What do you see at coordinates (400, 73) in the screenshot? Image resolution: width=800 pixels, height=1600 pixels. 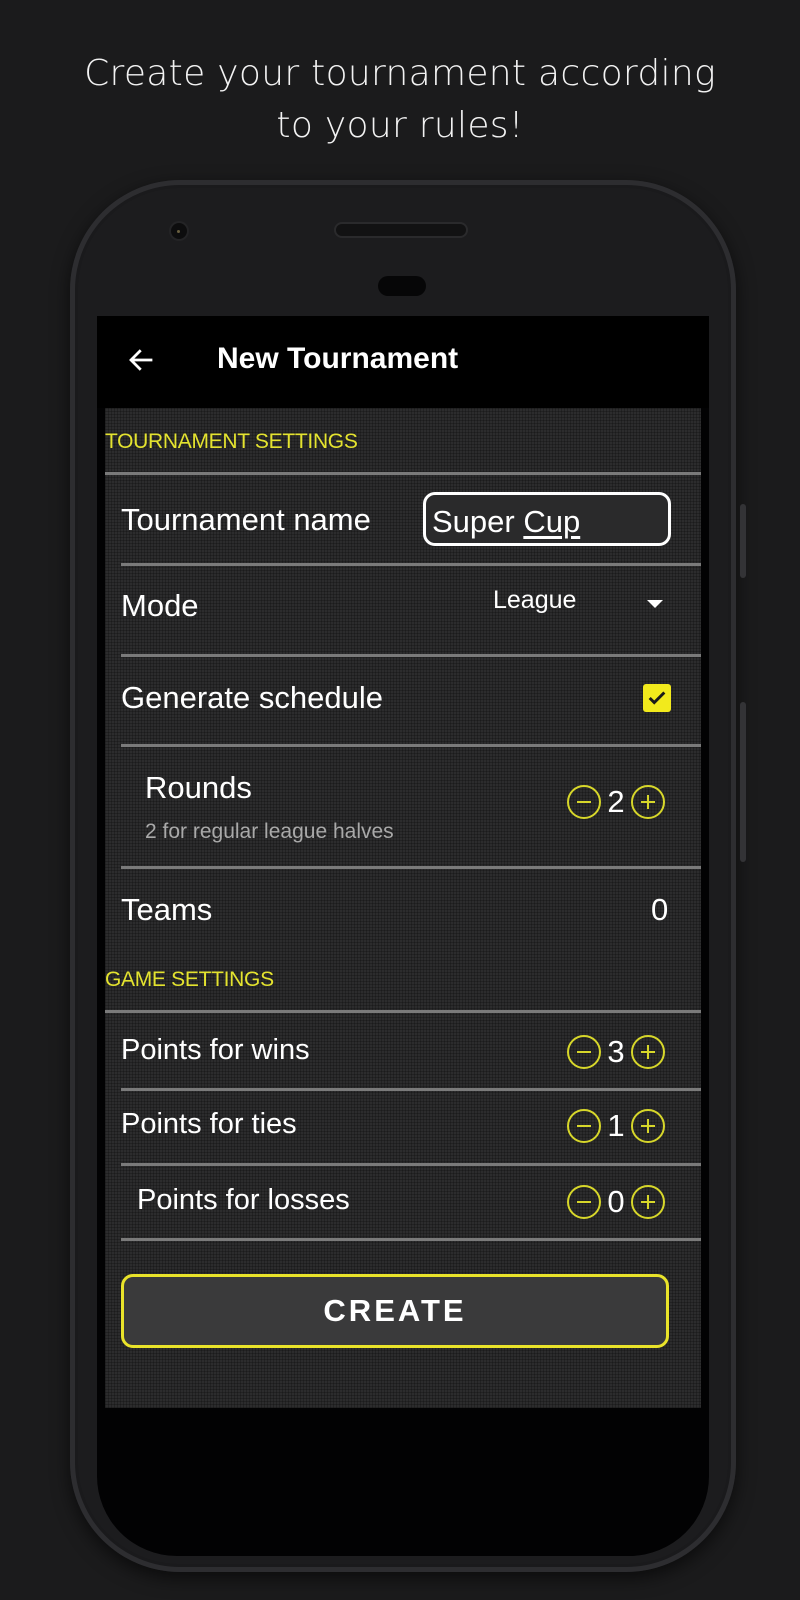 I see `promo-headline-line1: Create your tournament according` at bounding box center [400, 73].